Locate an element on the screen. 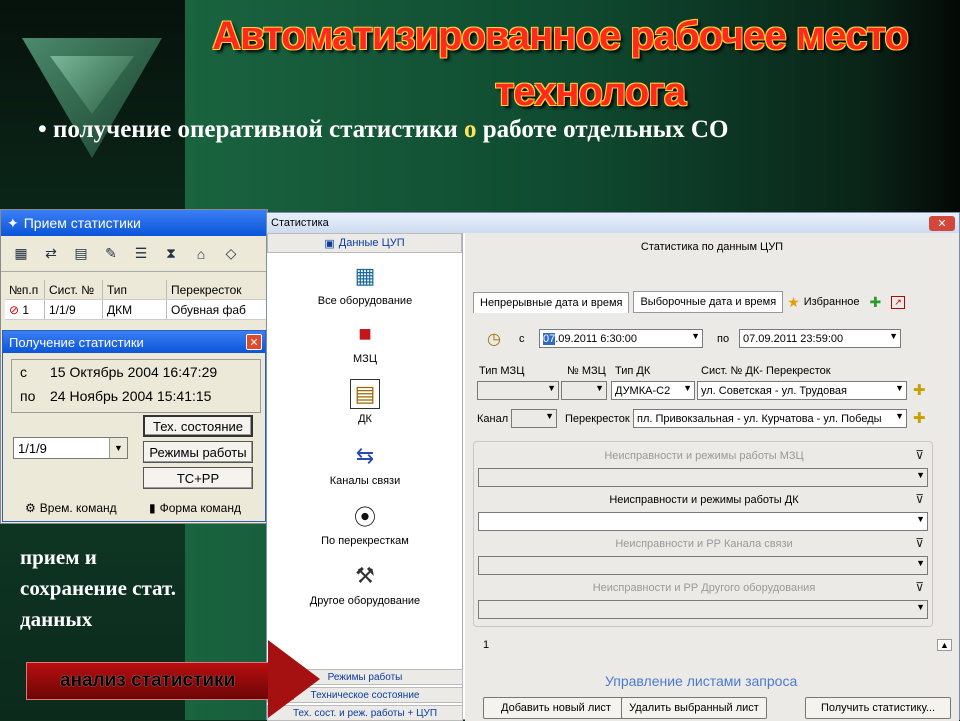 Image resolution: width=960 pixels, height=721 pixels. column-header: №п.п is located at coordinates (25, 289).